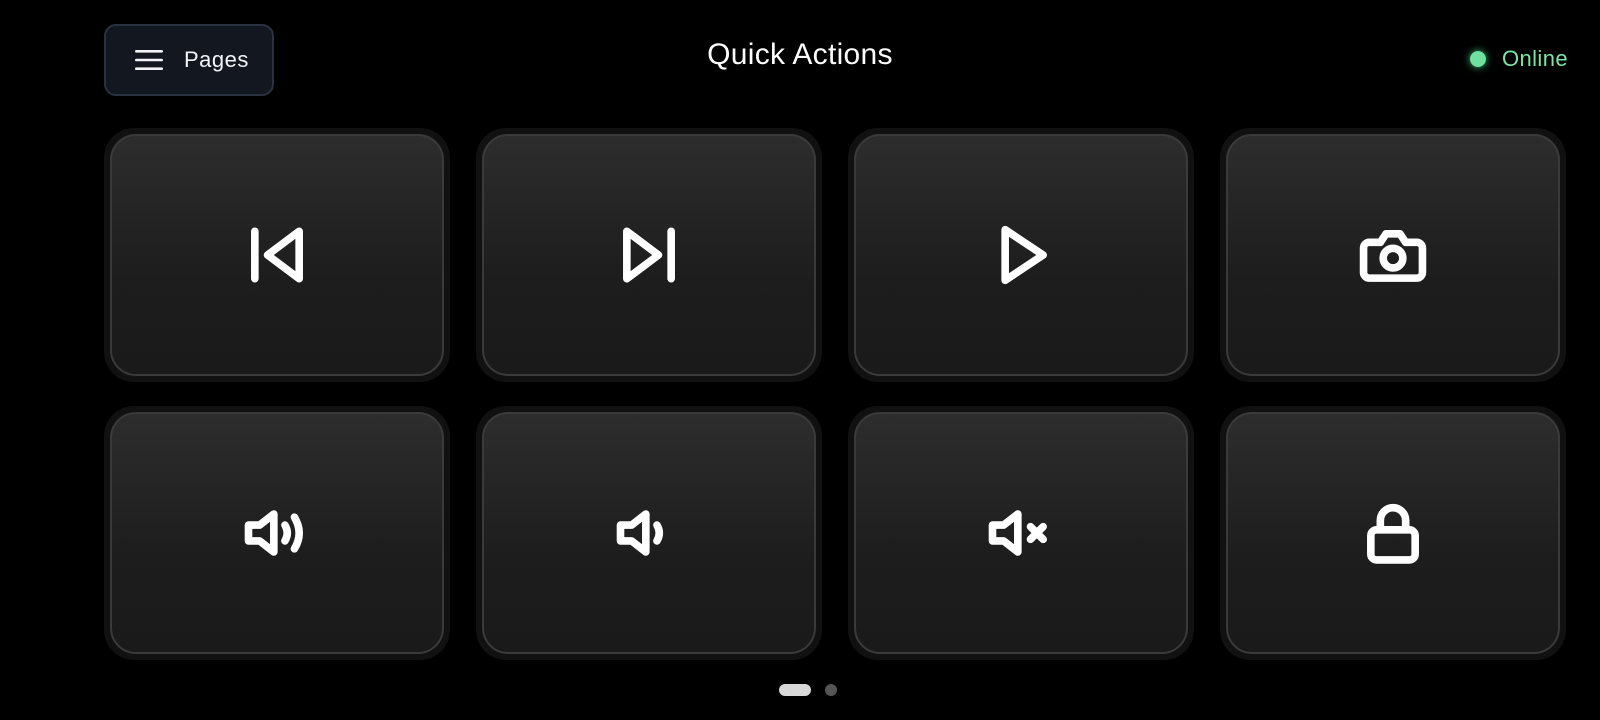 This screenshot has width=1600, height=720. I want to click on skip-back-button, so click(277, 255).